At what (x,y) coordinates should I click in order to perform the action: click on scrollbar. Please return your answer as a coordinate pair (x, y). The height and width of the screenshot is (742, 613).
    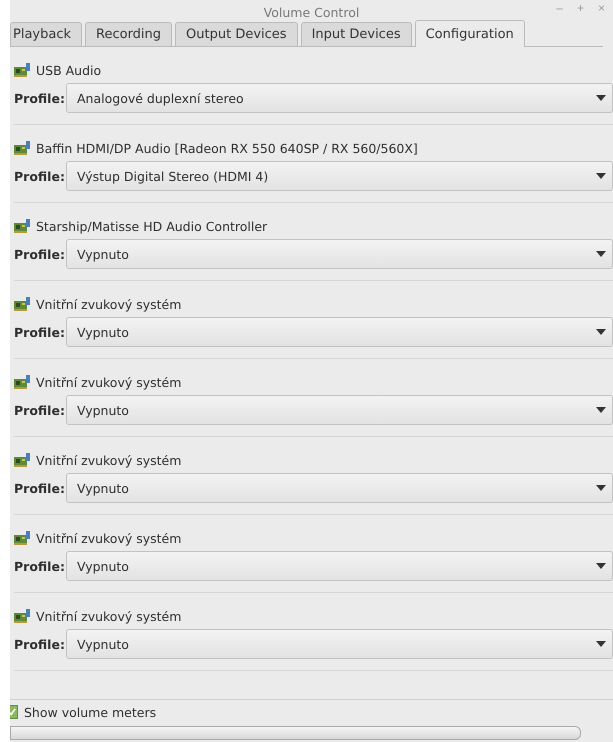
    Looking at the image, I should click on (295, 733).